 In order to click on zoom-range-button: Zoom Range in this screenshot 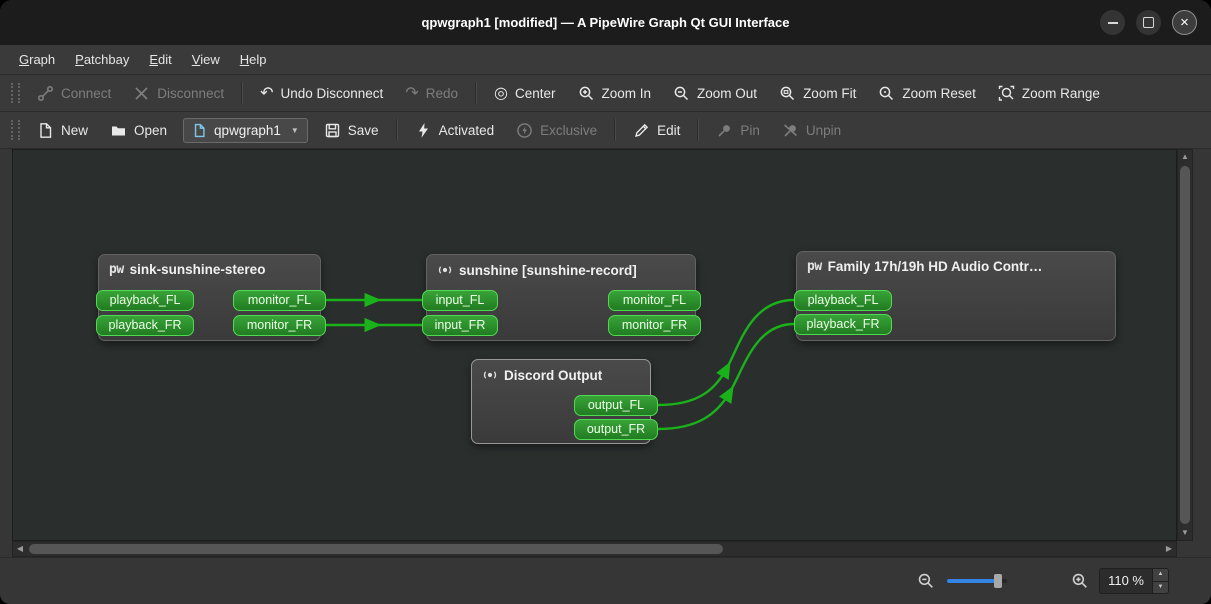, I will do `click(1049, 93)`.